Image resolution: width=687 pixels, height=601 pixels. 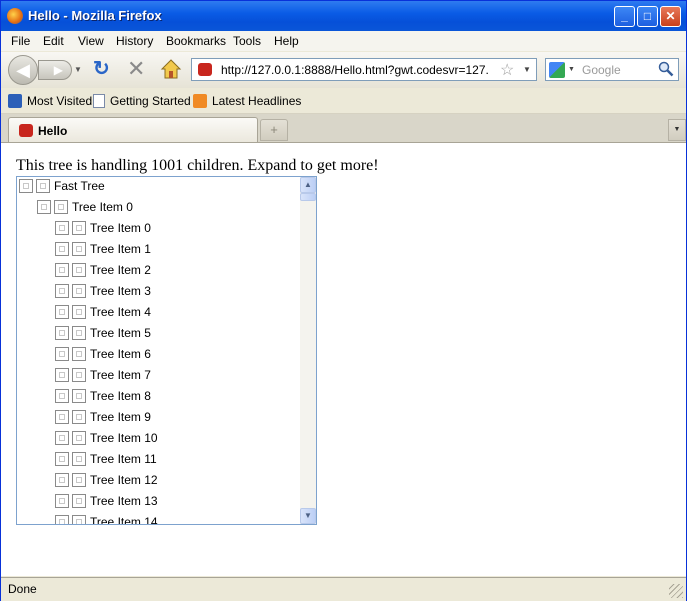 I want to click on plus-icon: +, so click(x=274, y=129).